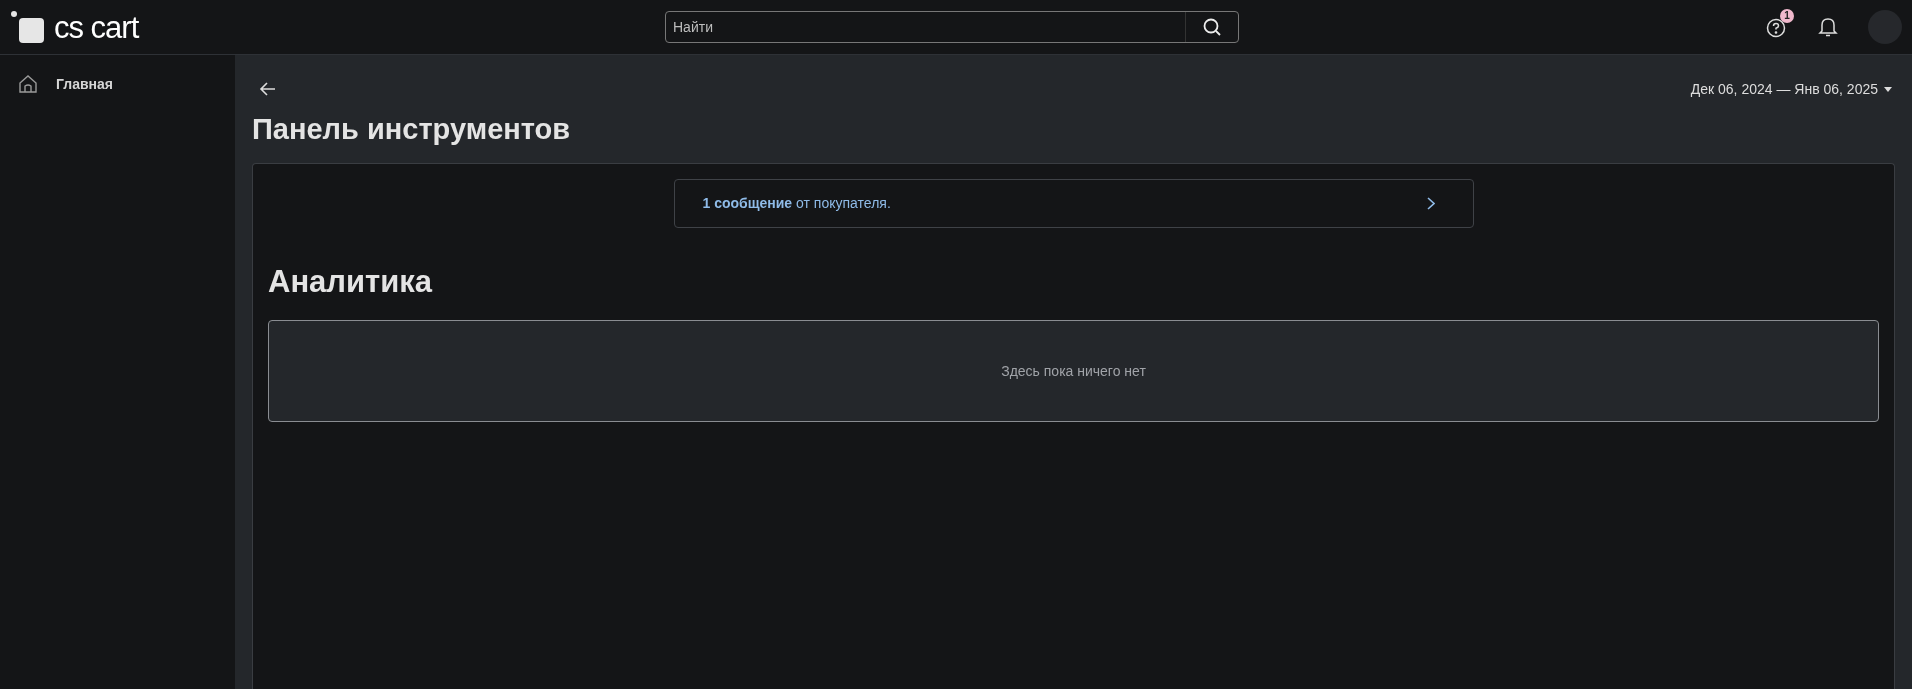  What do you see at coordinates (1791, 89) in the screenshot?
I see `date-range-dropdown: Дек 06, 2024 — Янв 06, 2025` at bounding box center [1791, 89].